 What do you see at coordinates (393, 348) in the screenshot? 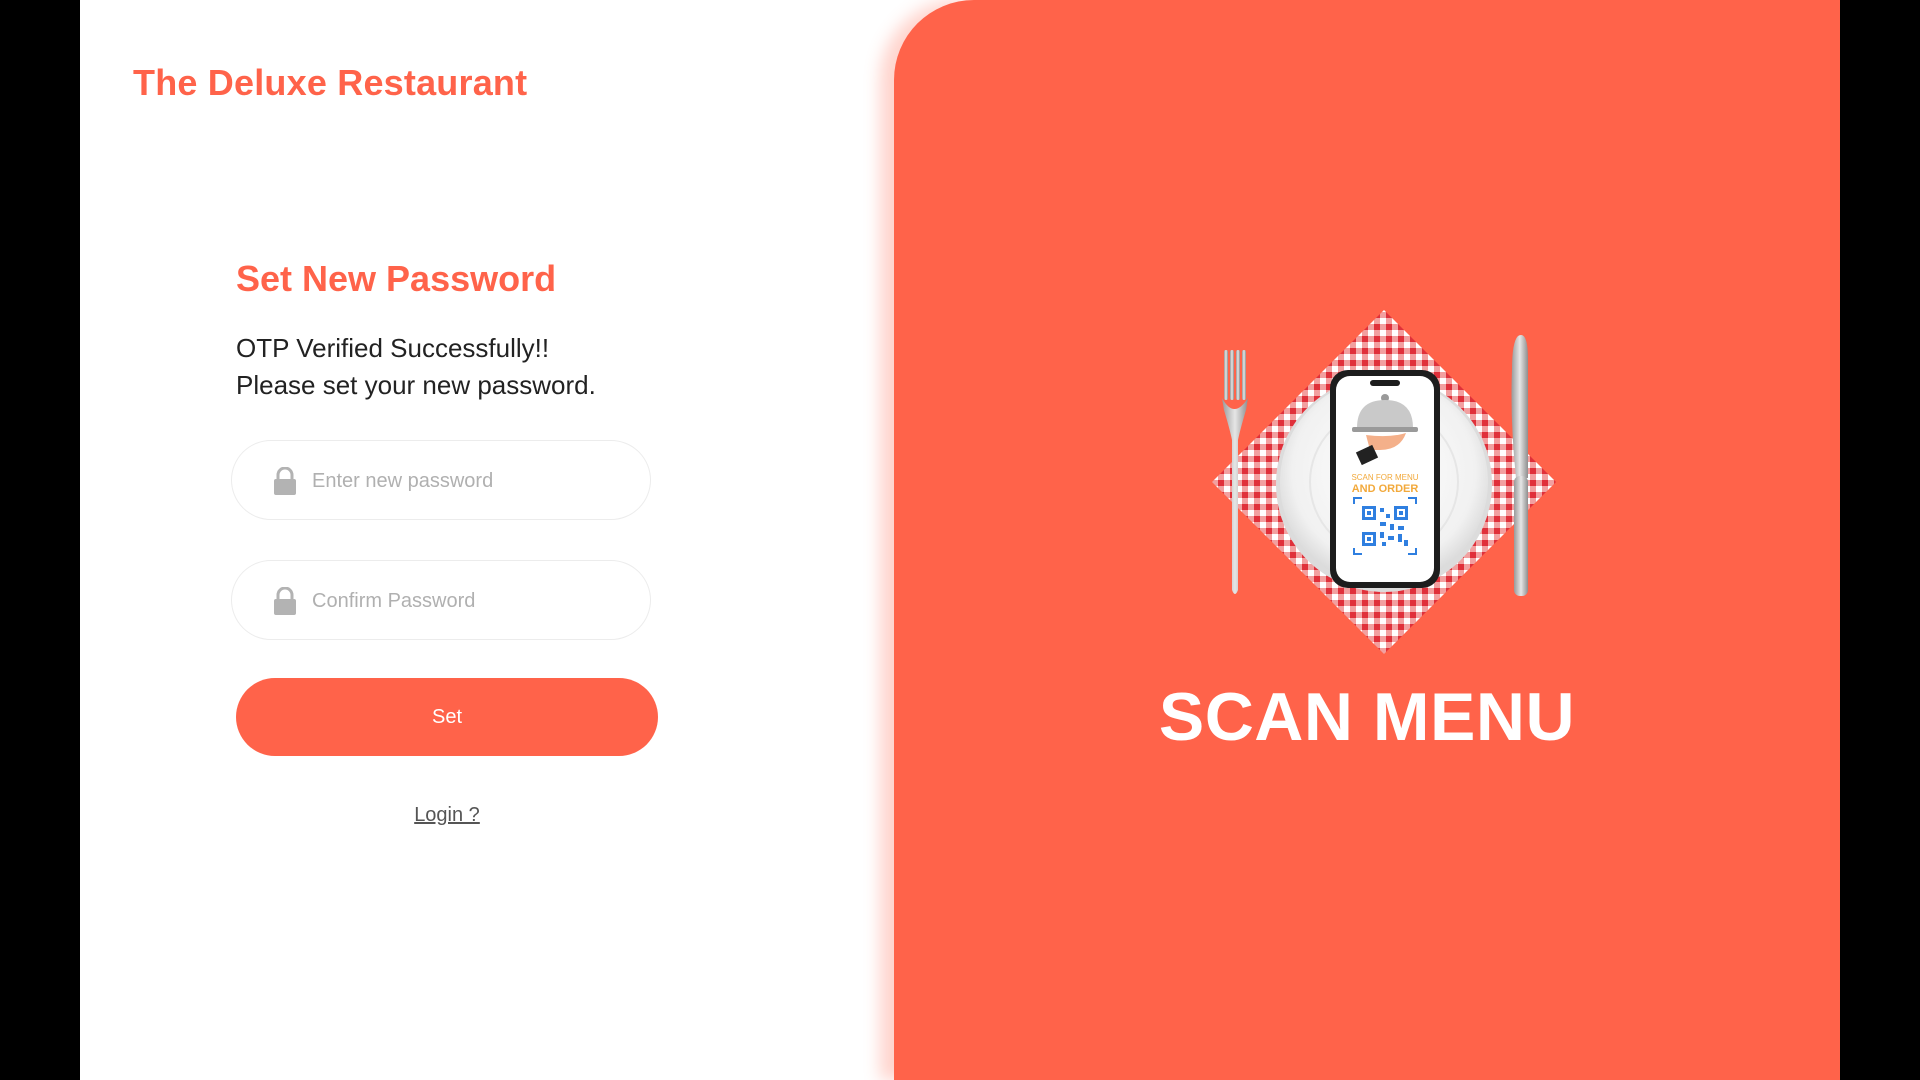
I see `status-message-line1: OTP Verified Successfully!!` at bounding box center [393, 348].